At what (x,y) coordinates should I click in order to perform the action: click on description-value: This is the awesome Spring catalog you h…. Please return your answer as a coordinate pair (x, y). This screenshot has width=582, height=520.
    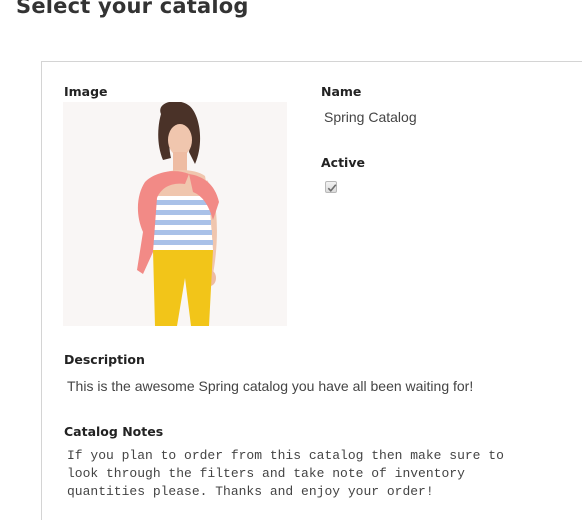
    Looking at the image, I should click on (270, 386).